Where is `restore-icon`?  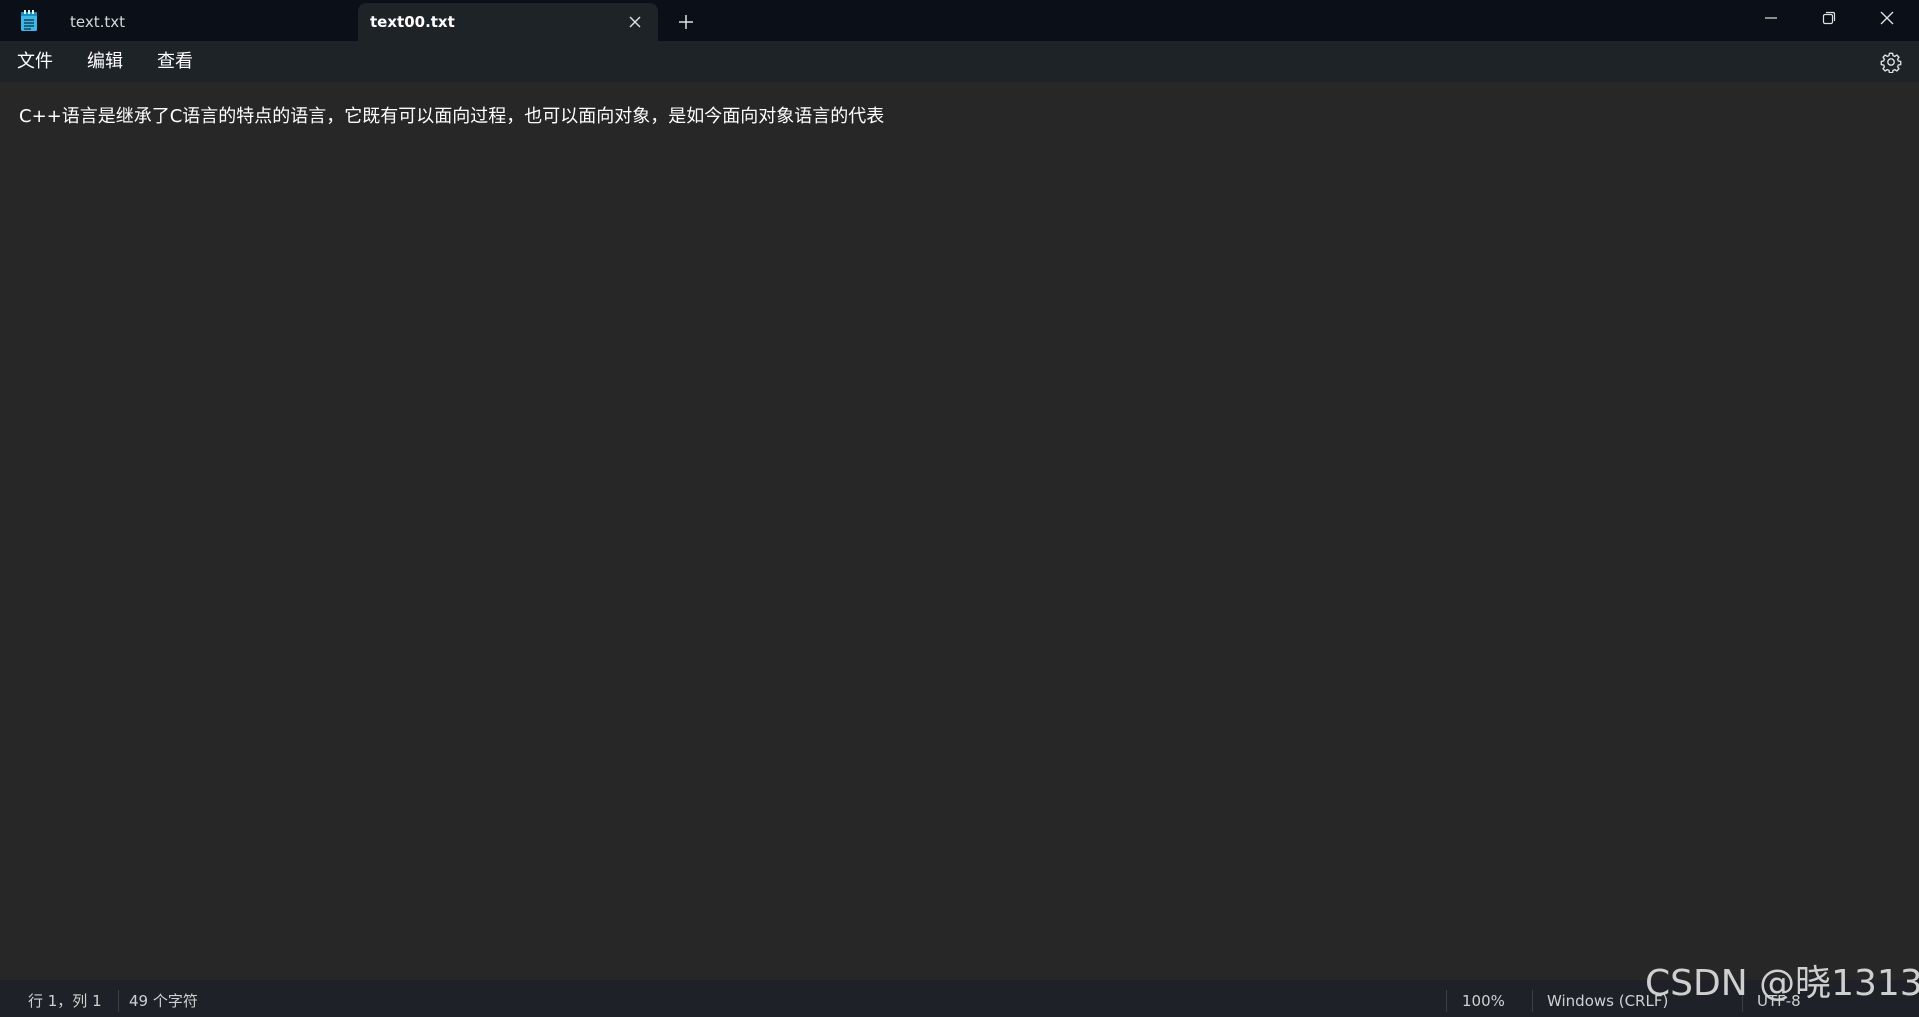 restore-icon is located at coordinates (1829, 18).